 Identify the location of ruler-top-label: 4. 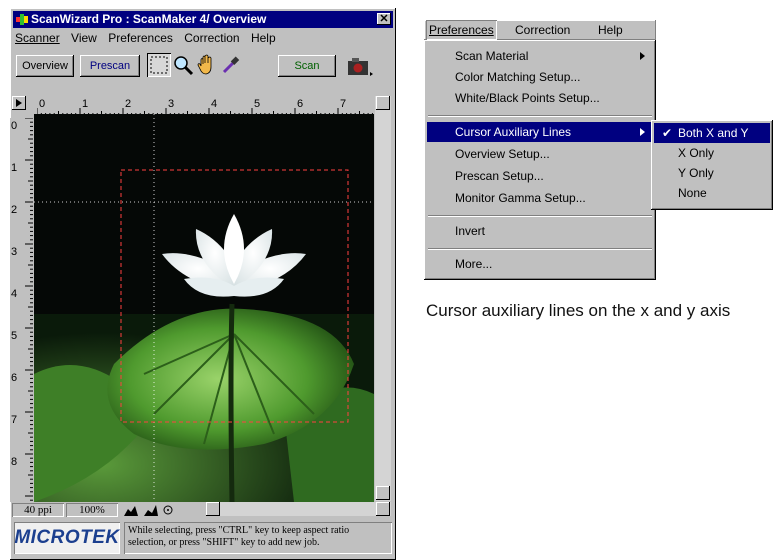
(214, 104).